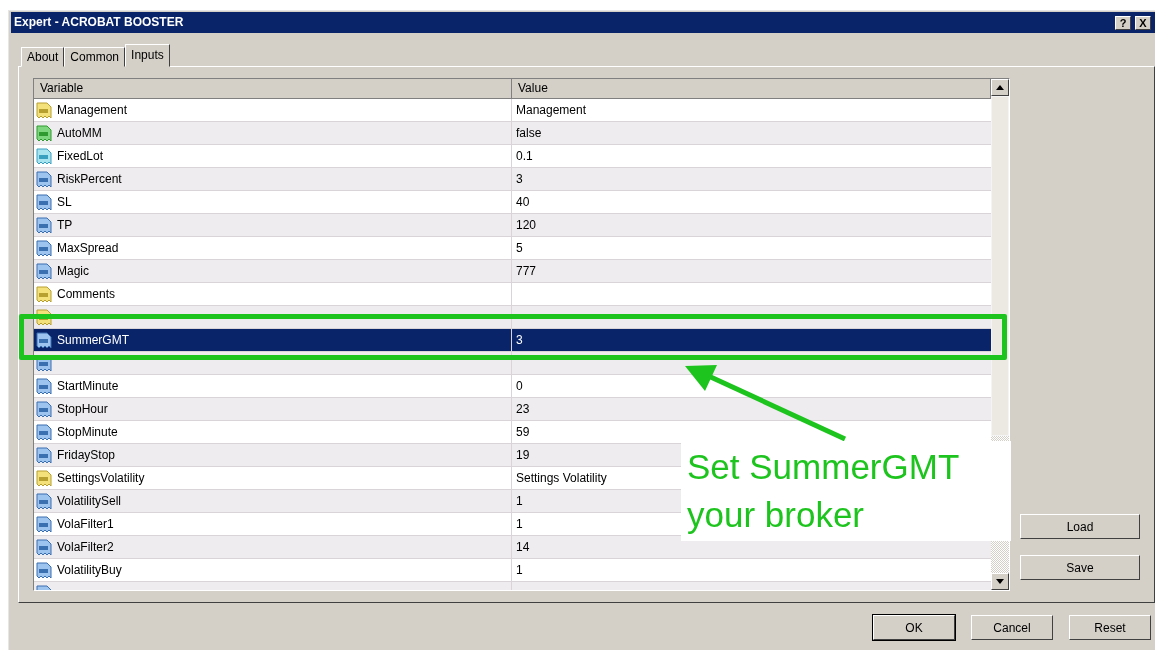 This screenshot has height=650, width=1155. I want to click on table-cell: 120, so click(526, 225).